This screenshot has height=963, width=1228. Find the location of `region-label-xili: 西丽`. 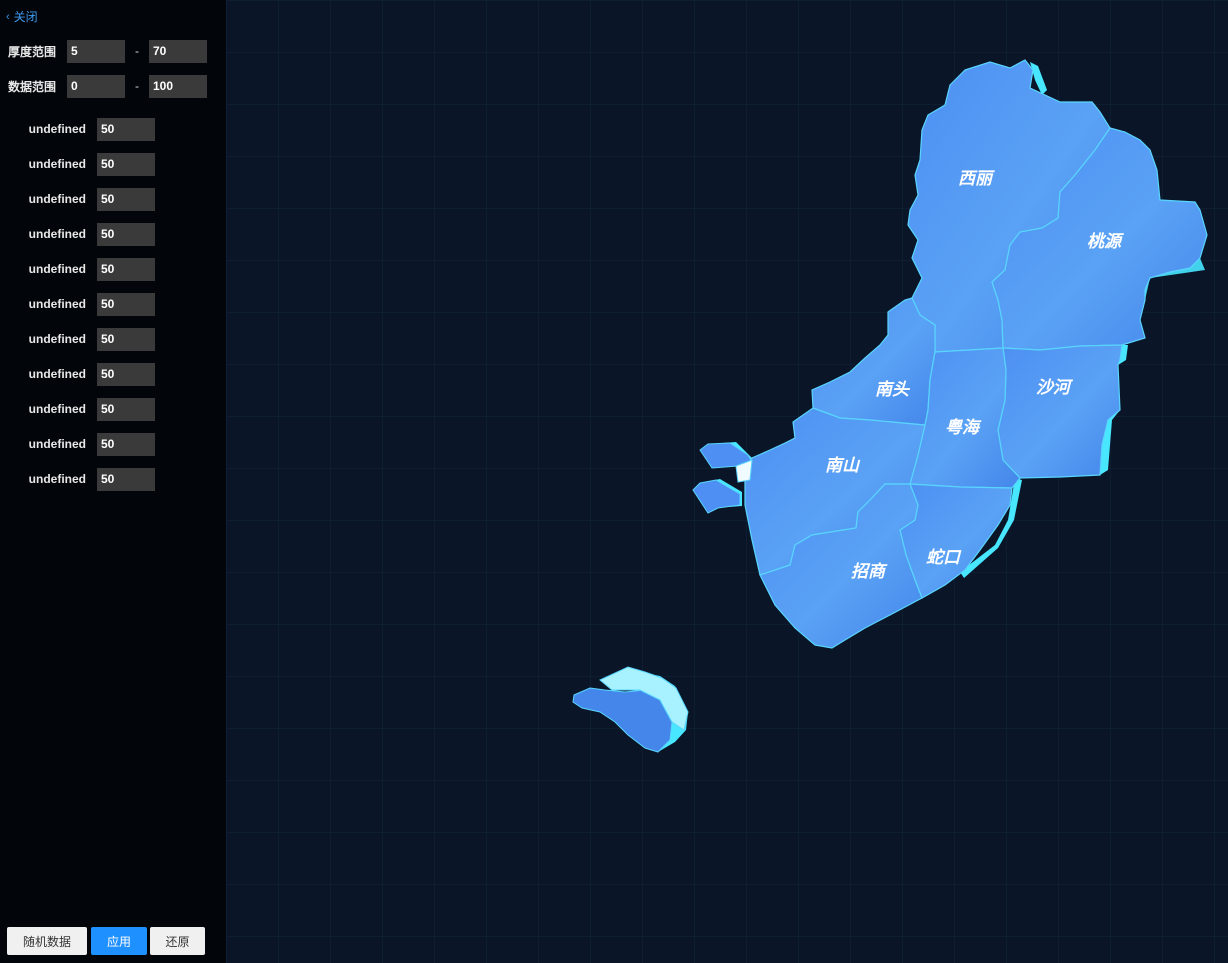

region-label-xili: 西丽 is located at coordinates (976, 179).